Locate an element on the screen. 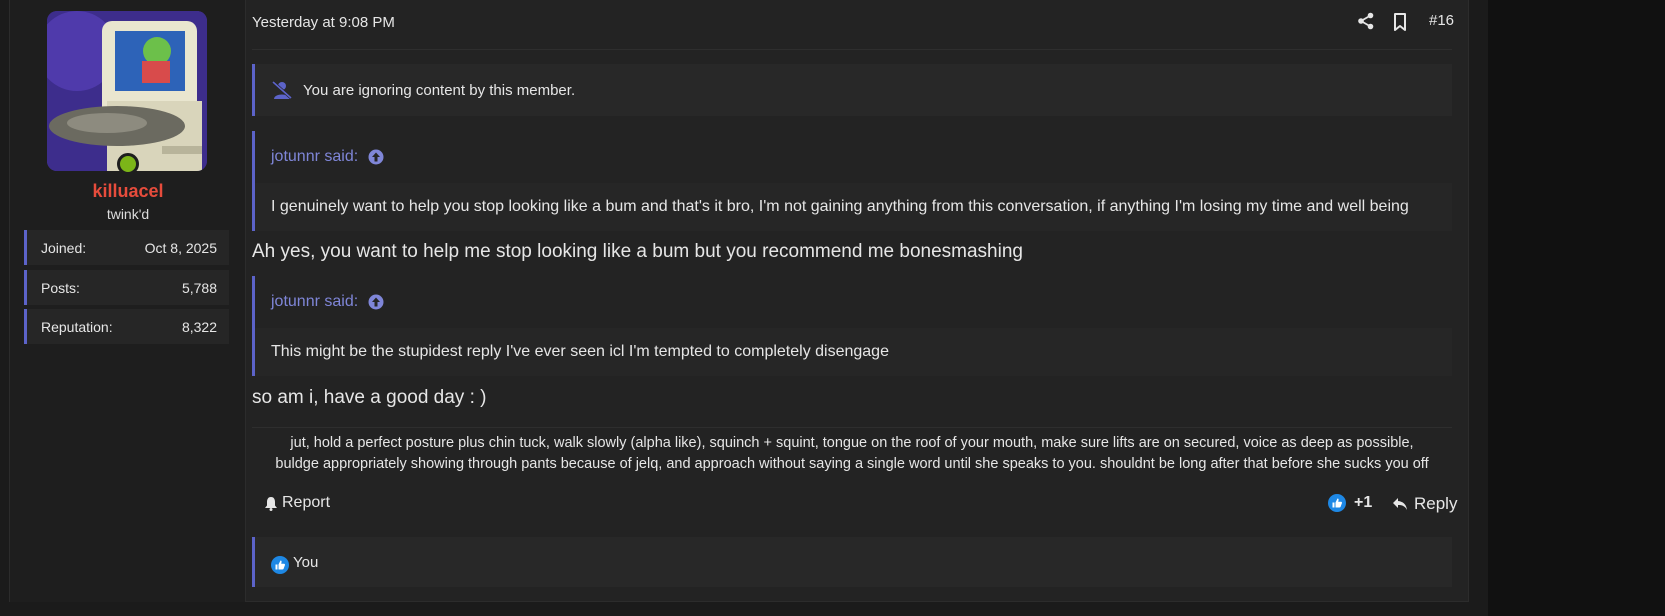 The height and width of the screenshot is (616, 1665). reply-button: Reply is located at coordinates (1424, 504).